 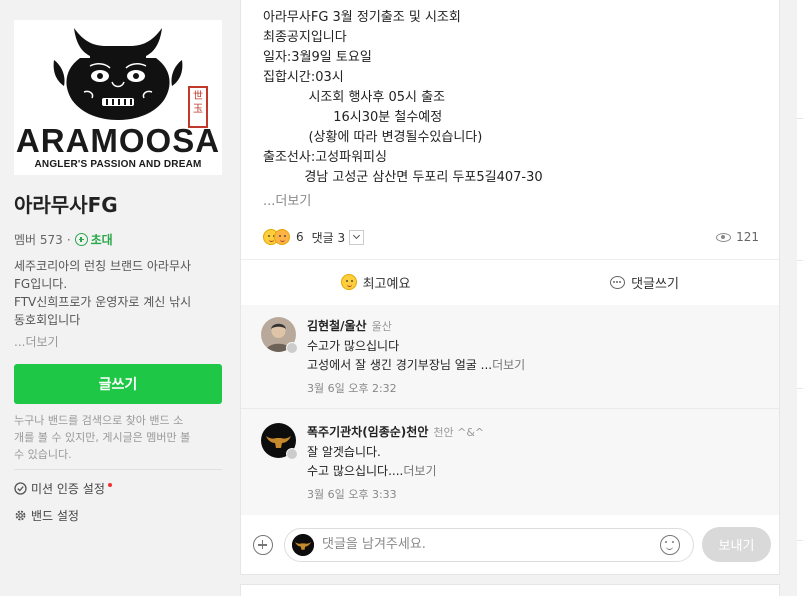 I want to click on comment-author-meta: 천안 ^&^, so click(x=459, y=432).